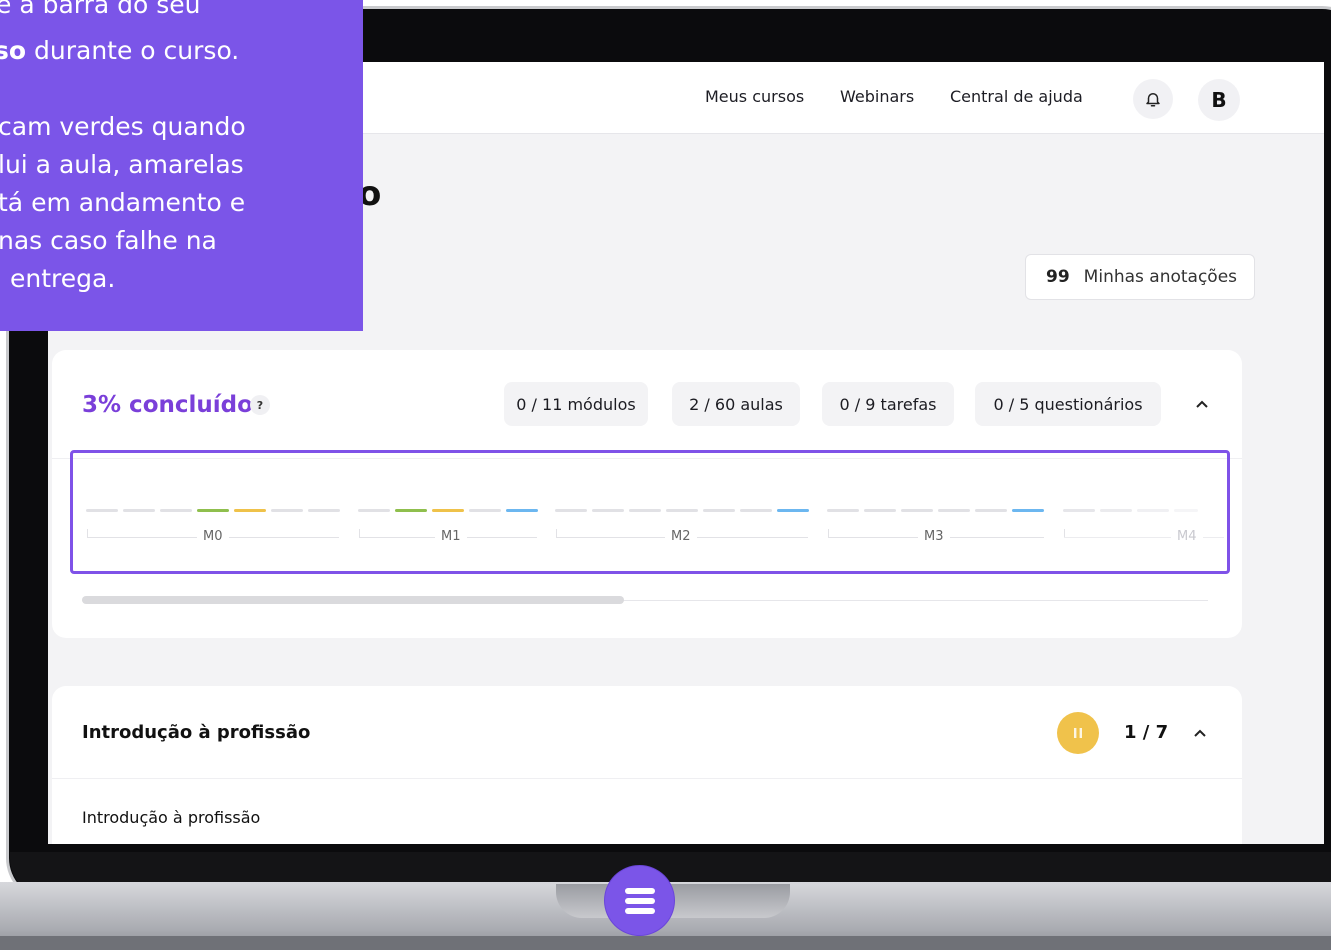 This screenshot has height=950, width=1331. What do you see at coordinates (1068, 404) in the screenshot?
I see `stat-quizzes: 0 / 5 questionários` at bounding box center [1068, 404].